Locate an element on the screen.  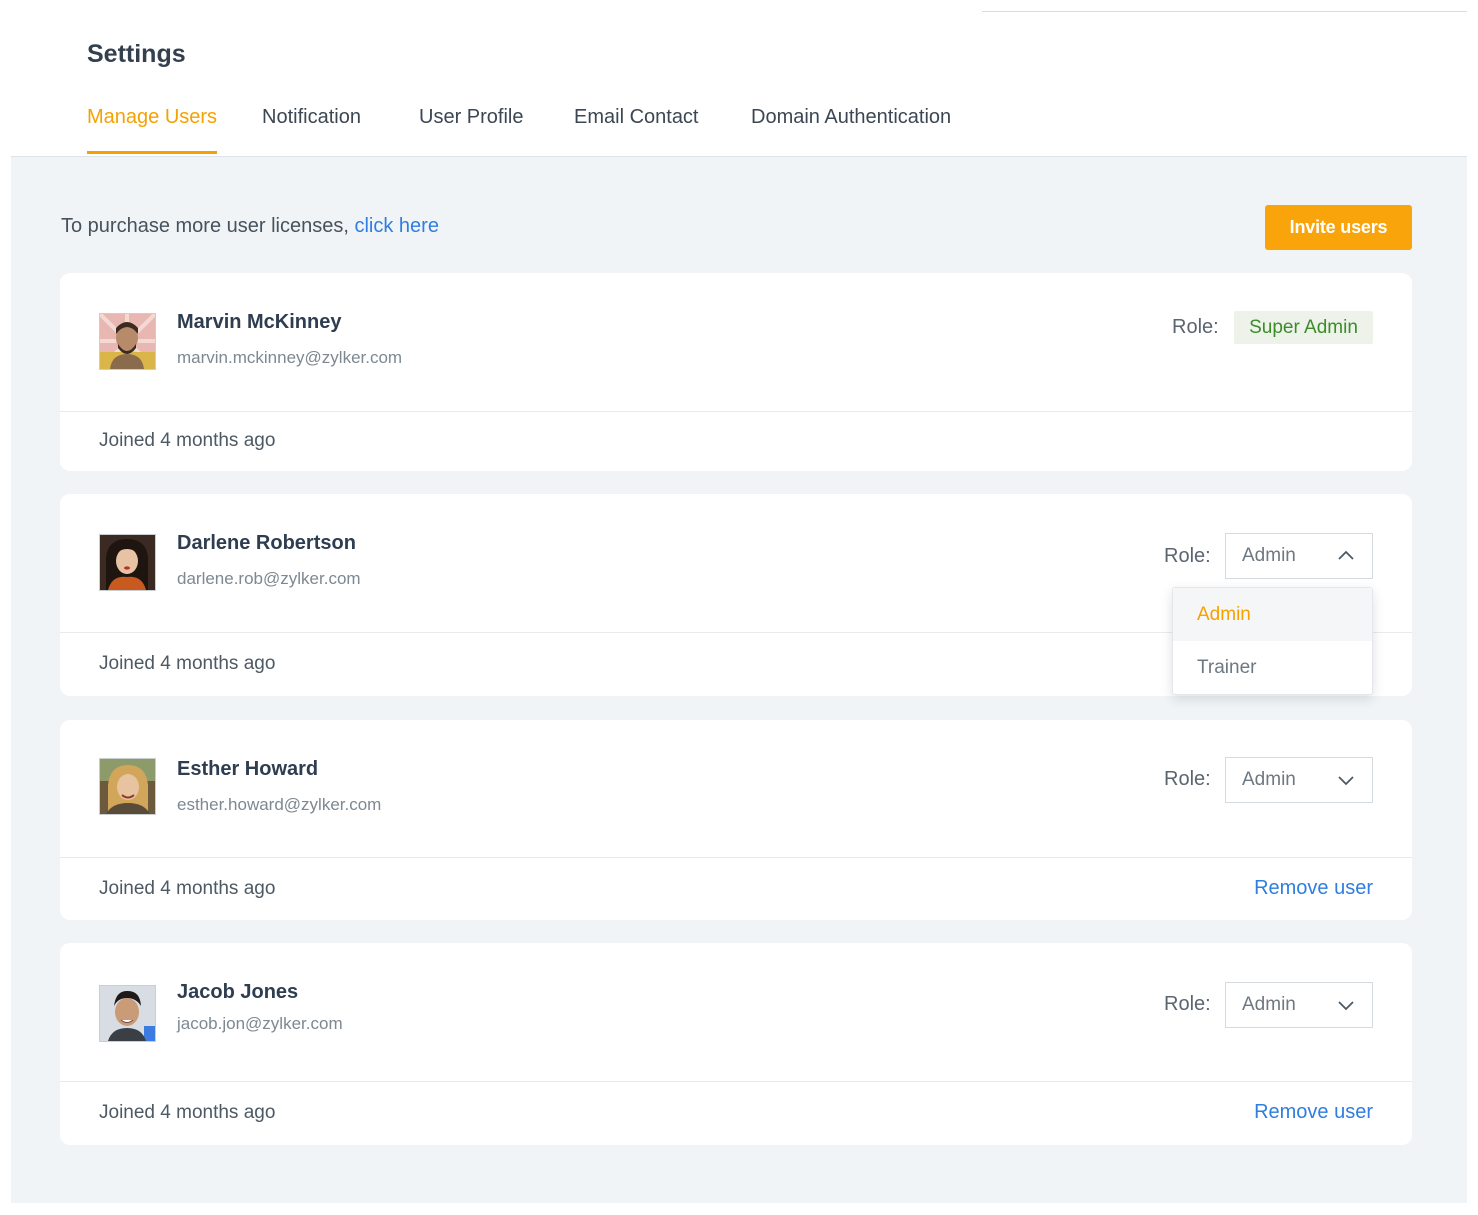
role-option-admin: Admin is located at coordinates (1272, 614).